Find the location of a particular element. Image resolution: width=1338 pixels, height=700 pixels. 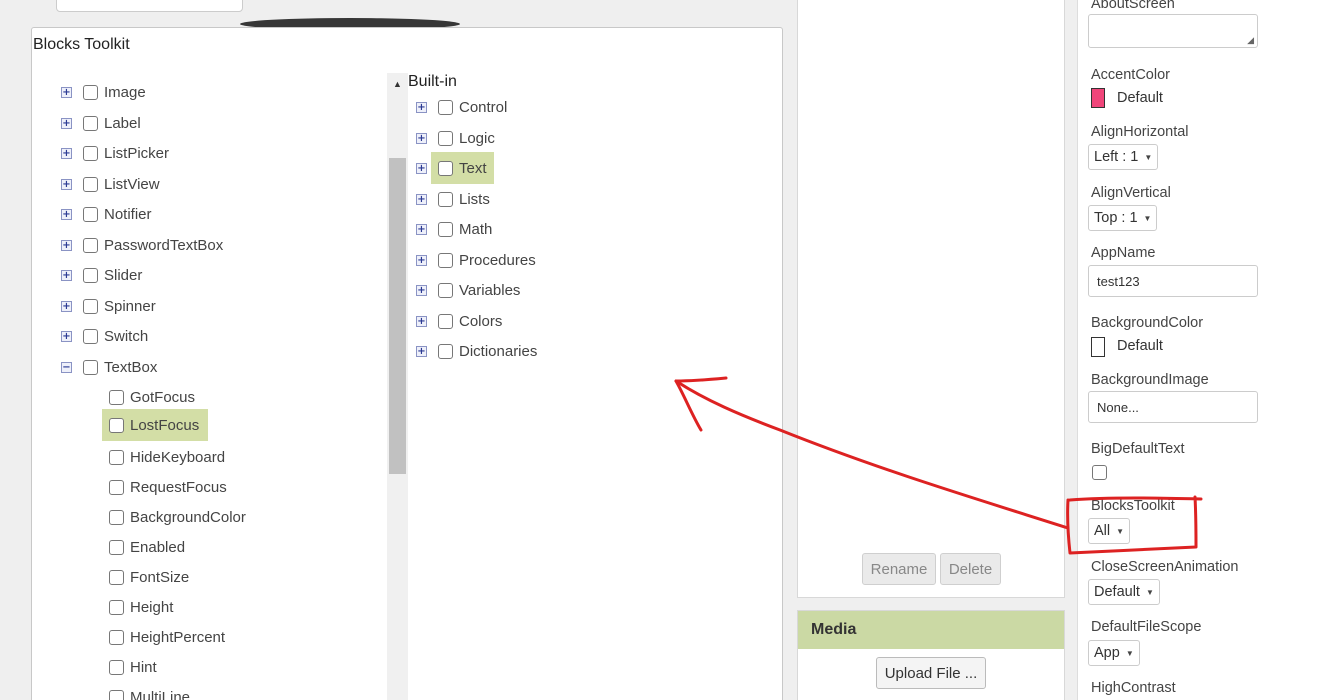

tree-child-multiline: MultiLine is located at coordinates (149, 692).